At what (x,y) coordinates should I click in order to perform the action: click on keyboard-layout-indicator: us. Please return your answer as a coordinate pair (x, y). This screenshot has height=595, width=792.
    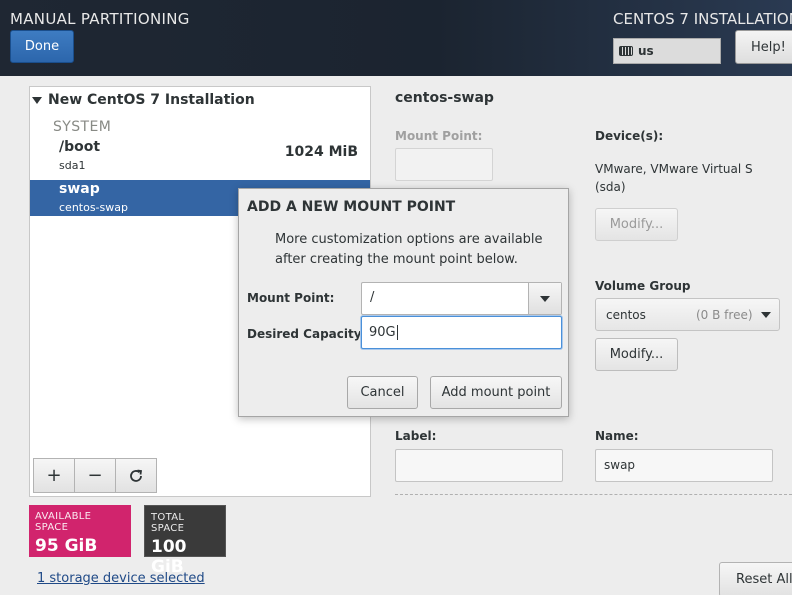
    Looking at the image, I should click on (667, 51).